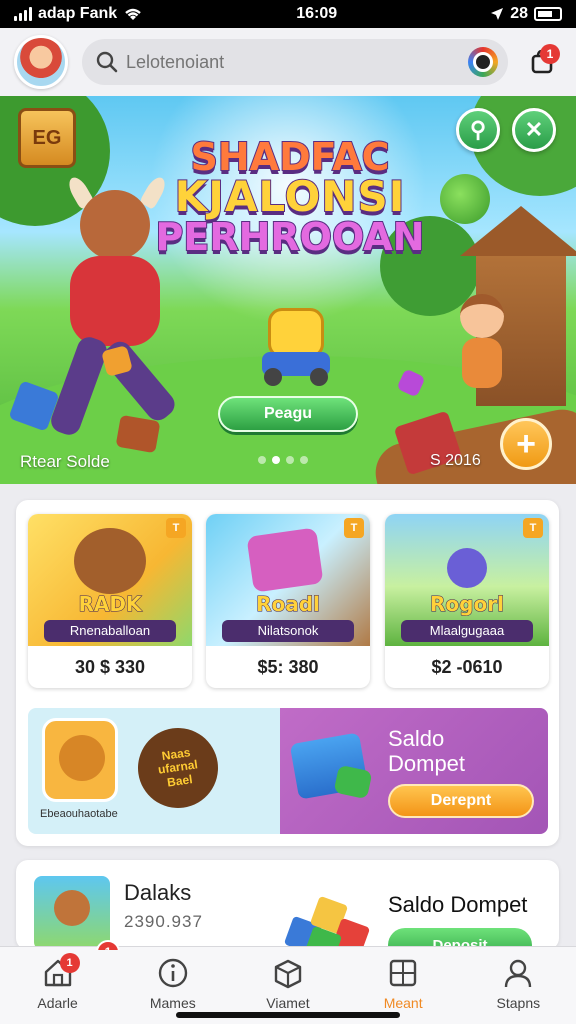  Describe the element at coordinates (550, 54) in the screenshot. I see `notification-badge: 1` at that location.